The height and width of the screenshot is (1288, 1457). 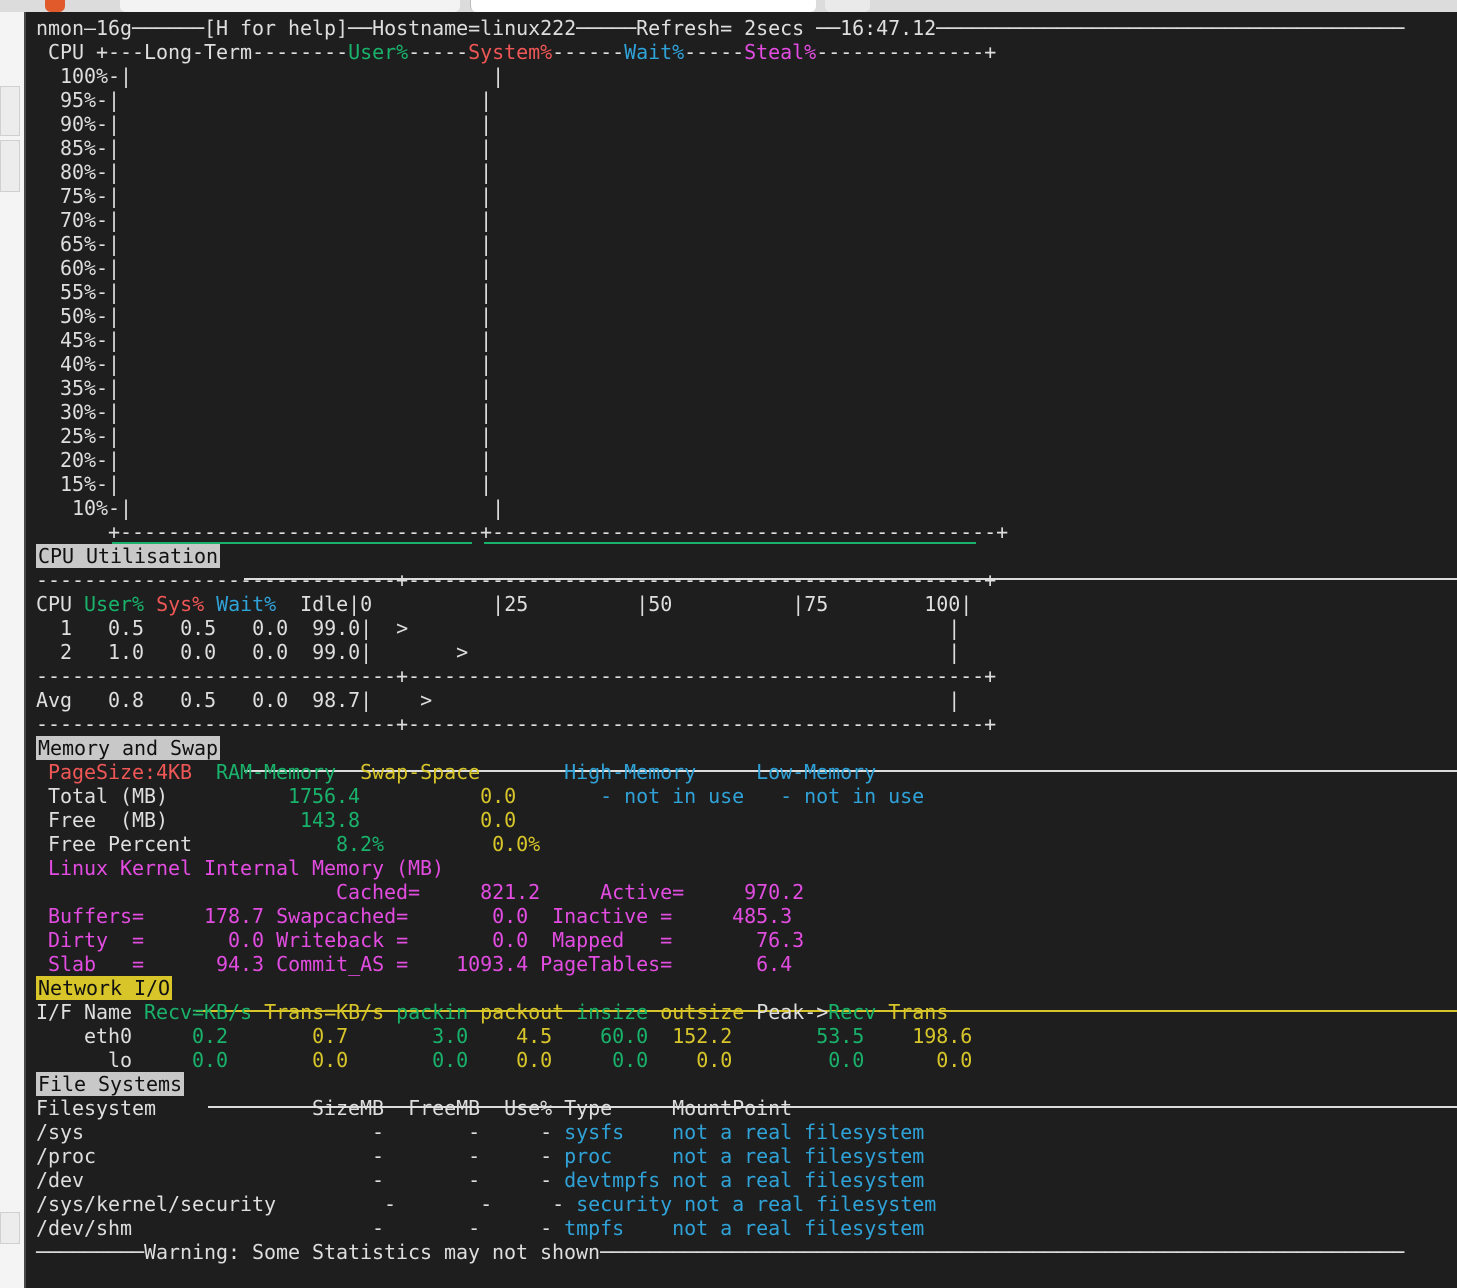 What do you see at coordinates (110, 1084) in the screenshot?
I see `filesystems-title: File Systems` at bounding box center [110, 1084].